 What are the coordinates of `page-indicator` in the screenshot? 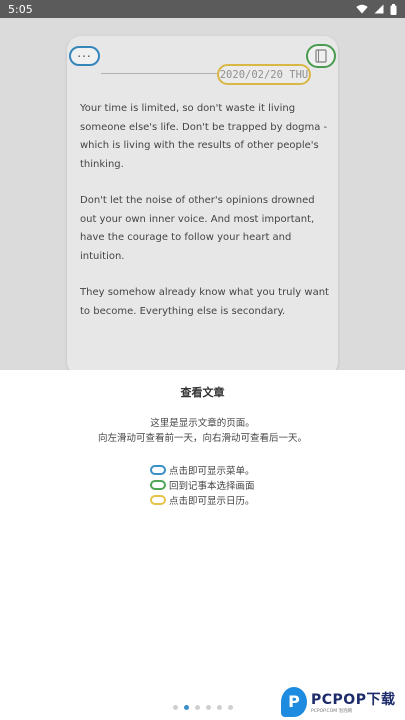 It's located at (203, 707).